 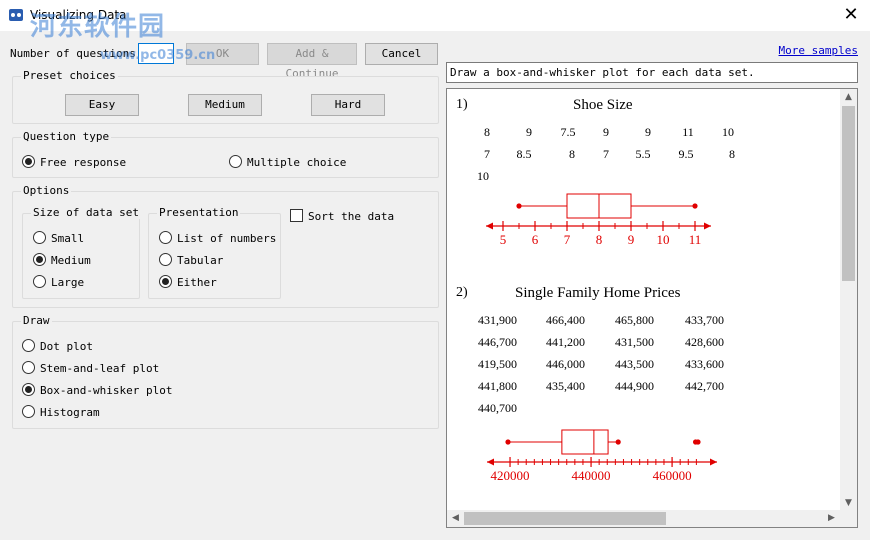 What do you see at coordinates (401, 54) in the screenshot?
I see `cancel-button: Cancel` at bounding box center [401, 54].